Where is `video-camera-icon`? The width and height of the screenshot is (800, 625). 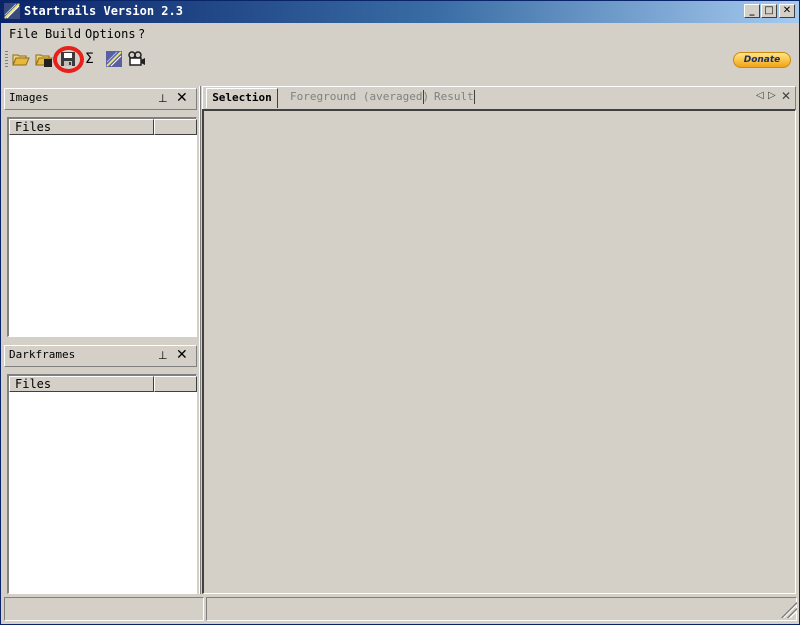
video-camera-icon is located at coordinates (137, 59).